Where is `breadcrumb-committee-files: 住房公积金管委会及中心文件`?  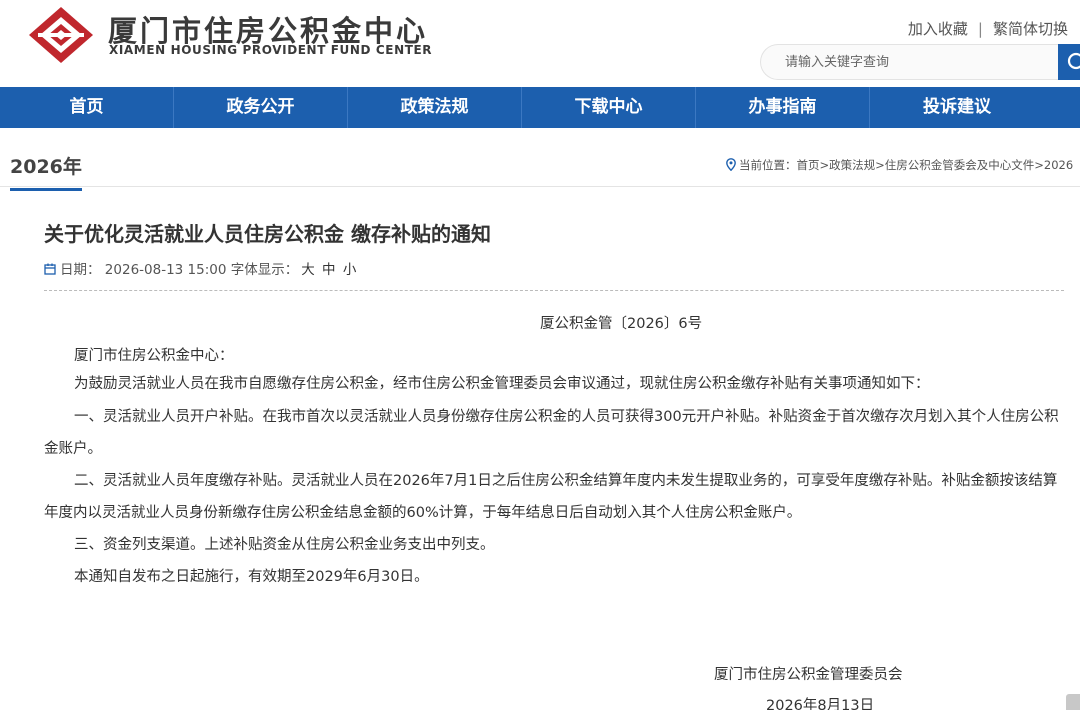 breadcrumb-committee-files: 住房公积金管委会及中心文件 is located at coordinates (960, 165).